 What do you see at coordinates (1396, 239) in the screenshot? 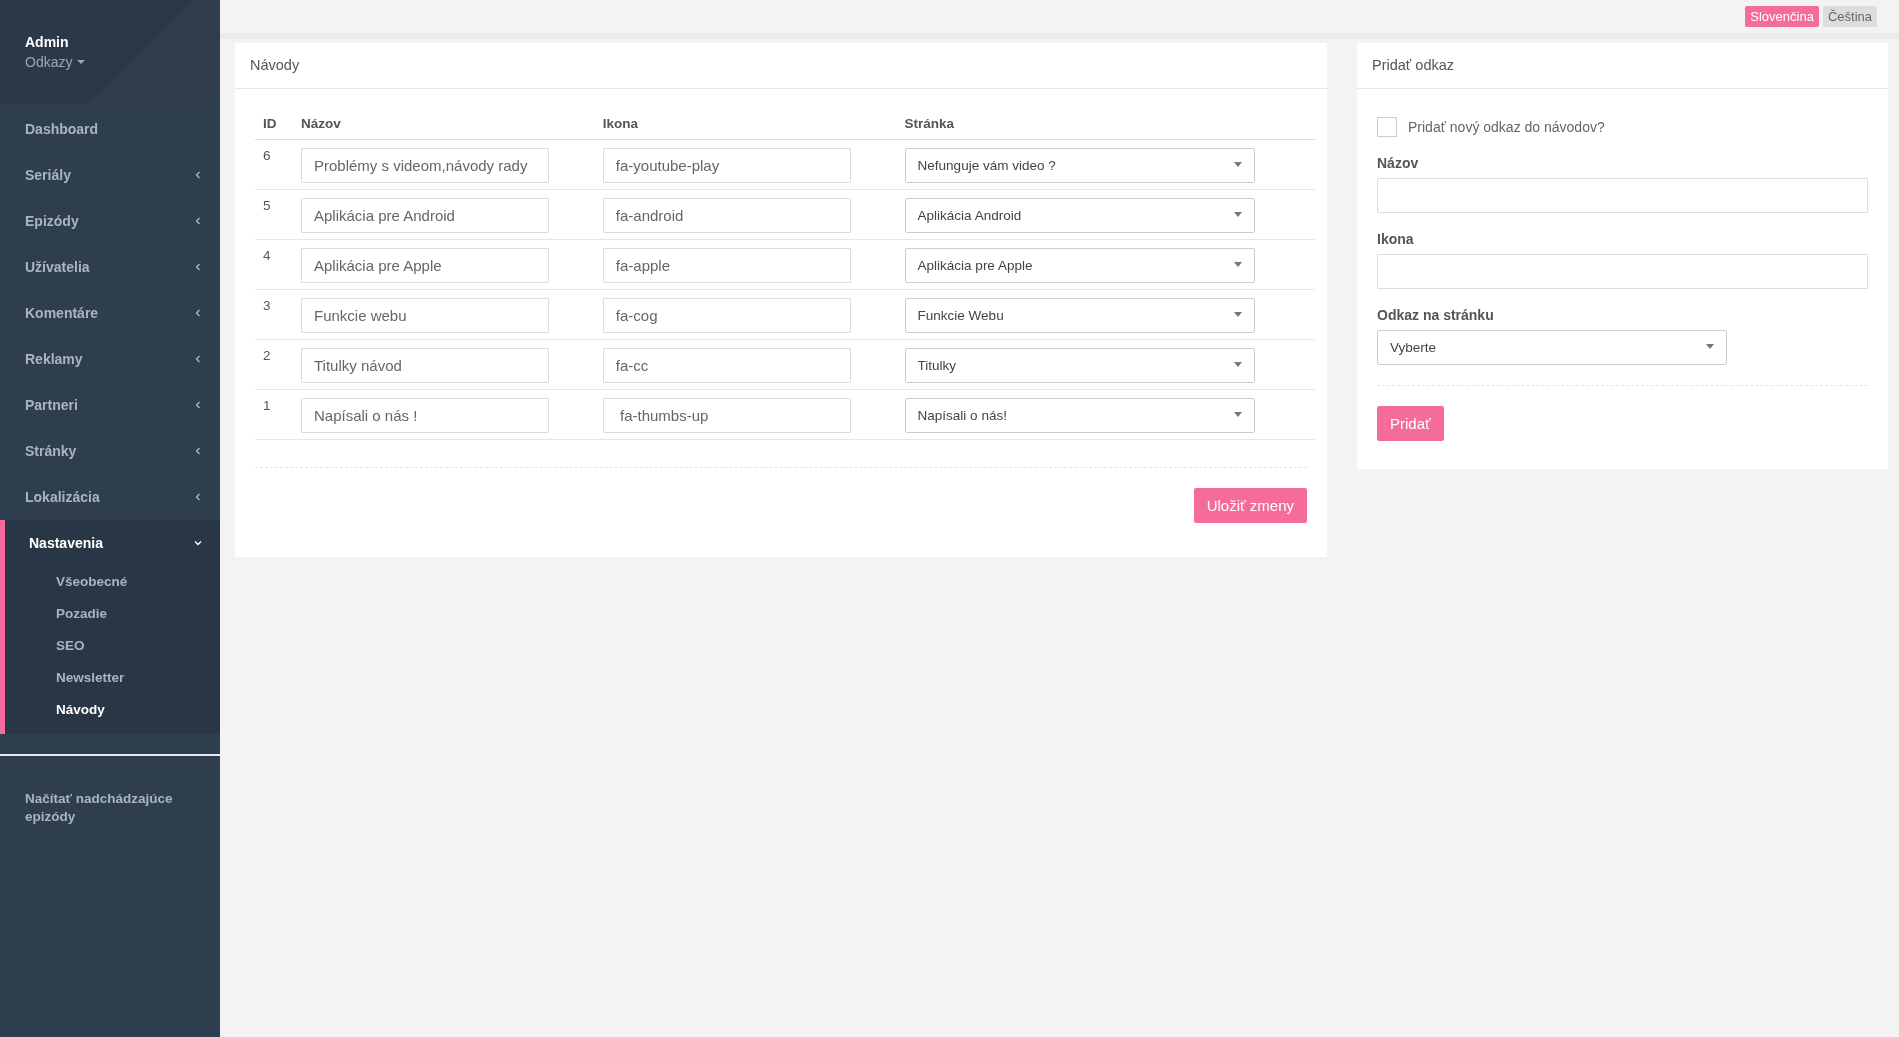
I see `field-label: Ikona` at bounding box center [1396, 239].